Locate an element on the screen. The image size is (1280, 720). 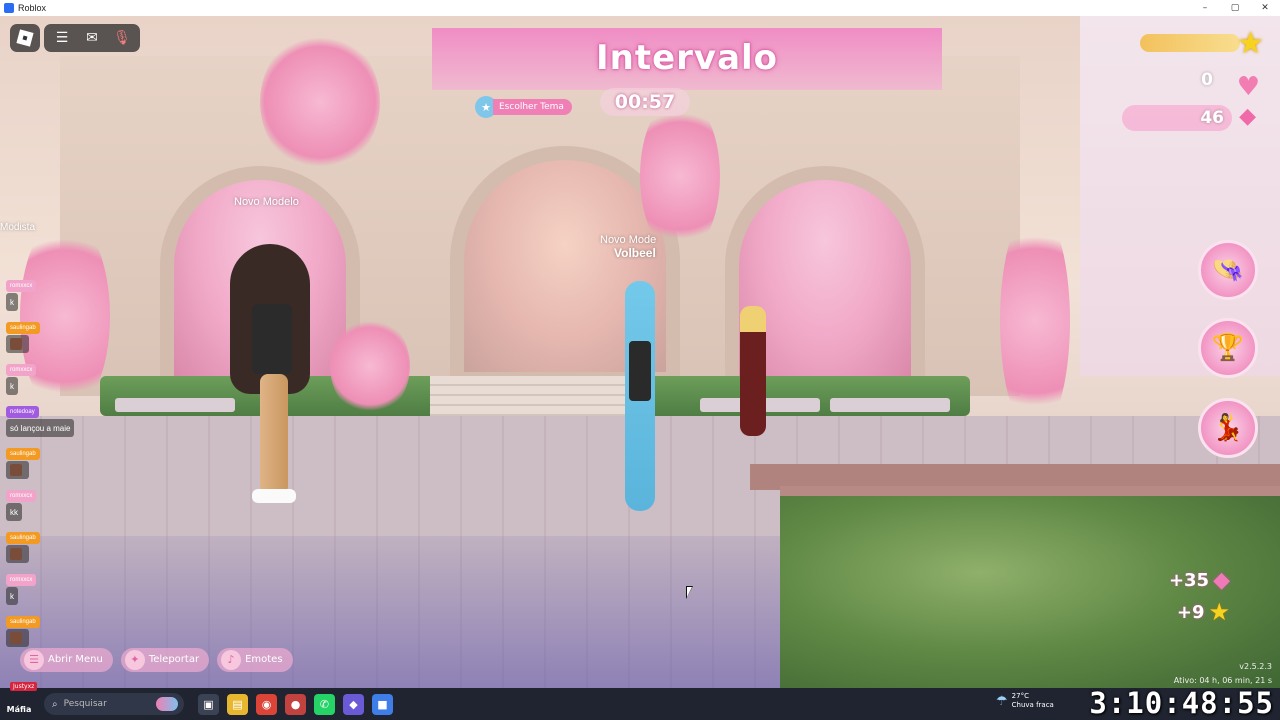
start-button: Máfia is located at coordinates (19, 704).